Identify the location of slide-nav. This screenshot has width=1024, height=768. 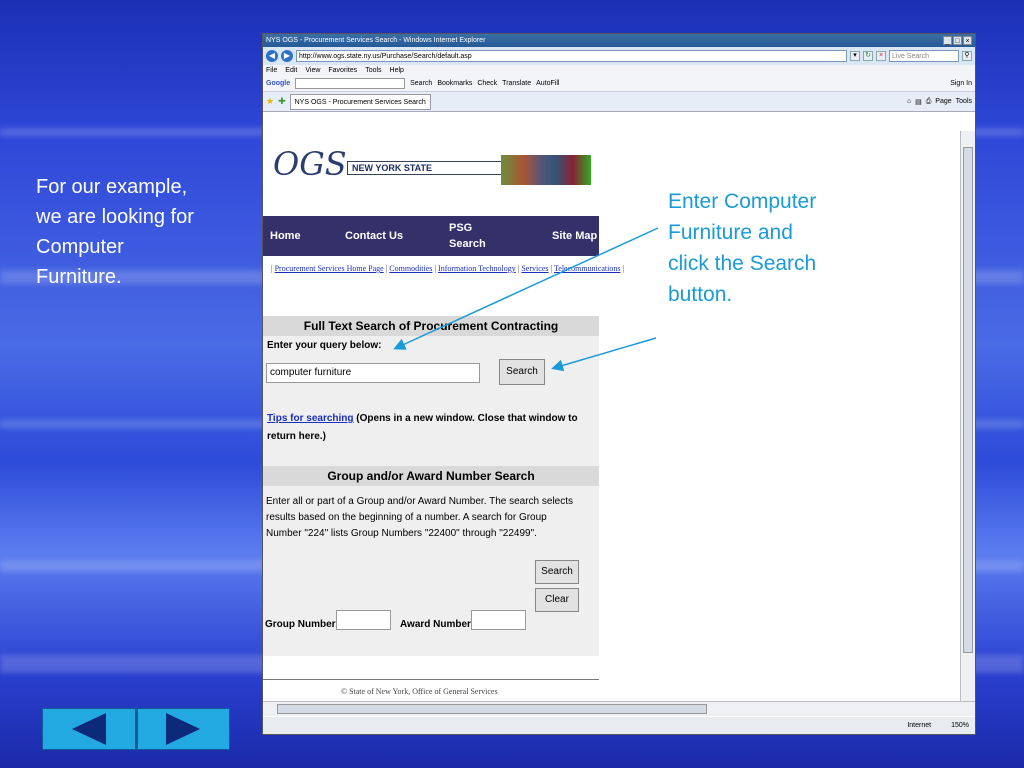
(136, 729).